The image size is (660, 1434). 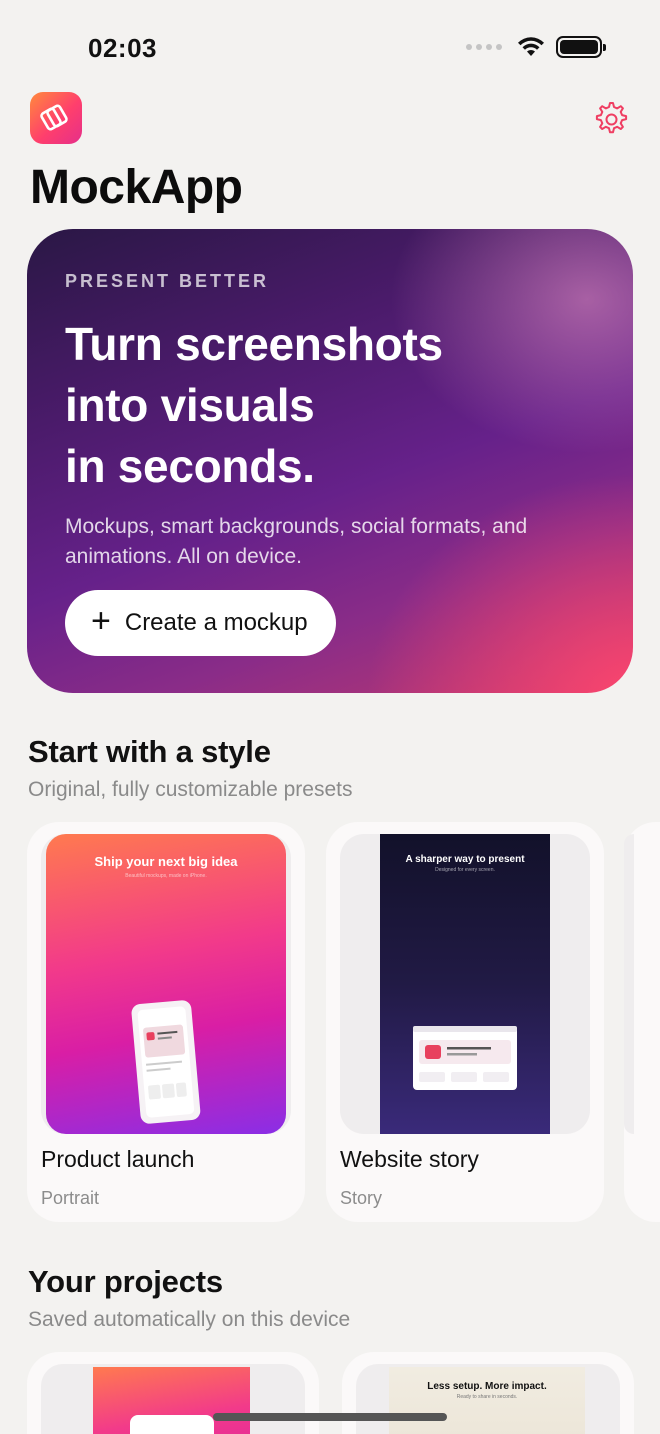 I want to click on hero-headline-line: into visuals, so click(x=190, y=405).